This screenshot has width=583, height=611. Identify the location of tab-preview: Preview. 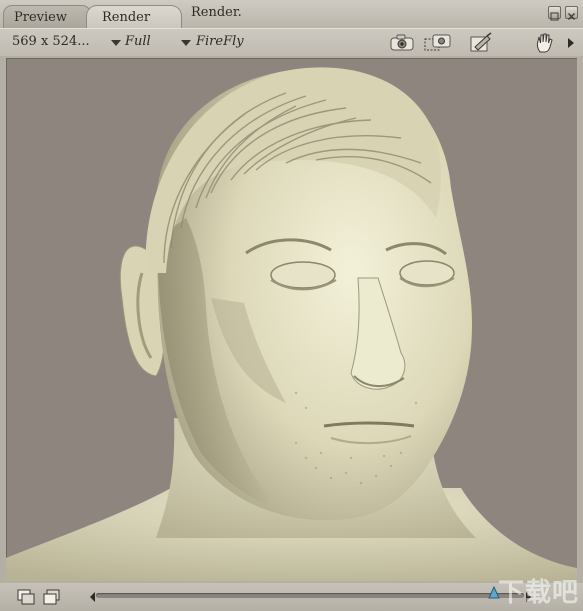
(47, 16).